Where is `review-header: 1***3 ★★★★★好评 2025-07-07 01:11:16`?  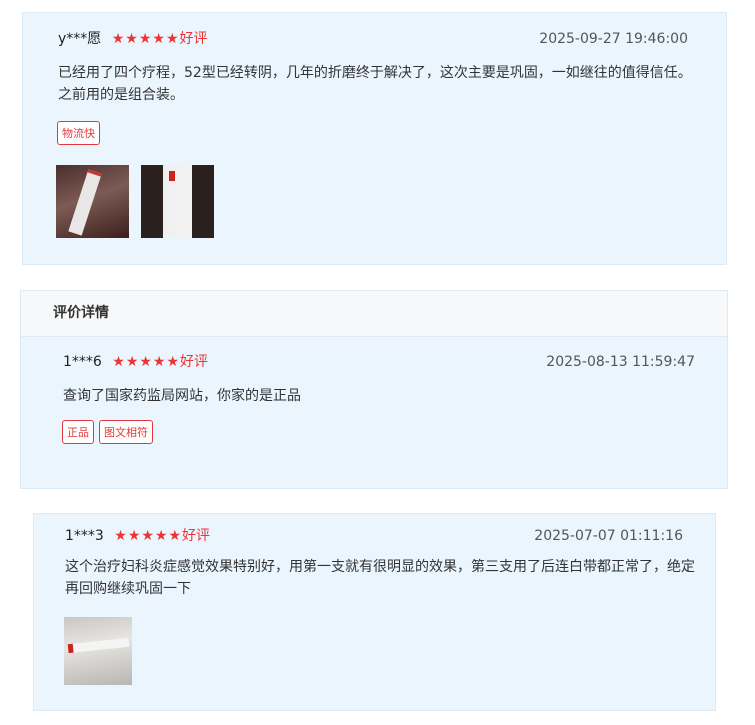 review-header: 1***3 ★★★★★好评 2025-07-07 01:11:16 is located at coordinates (374, 536).